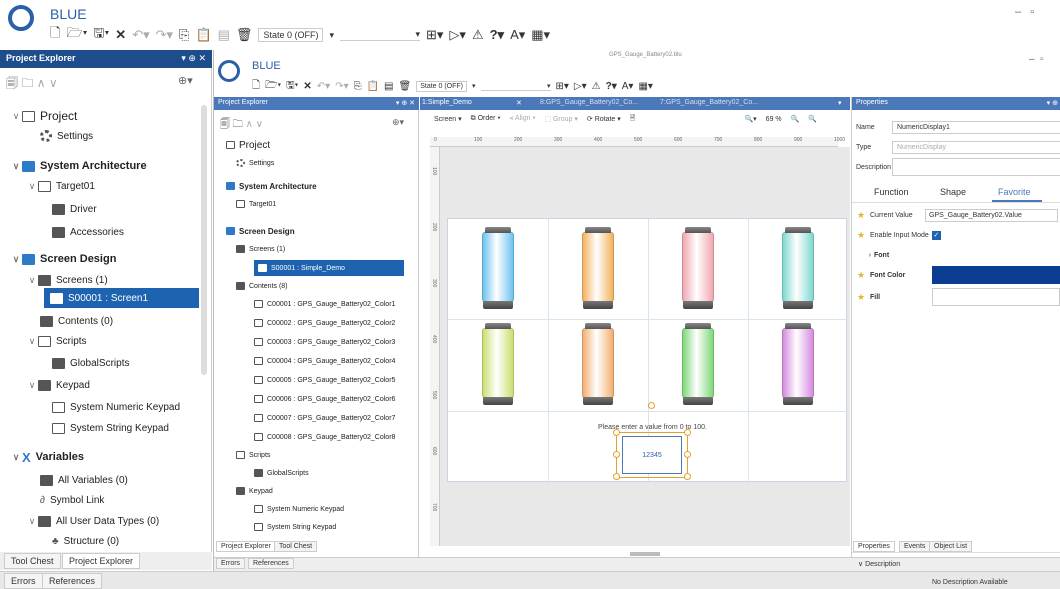 This screenshot has height=589, width=1060. What do you see at coordinates (324, 342) in the screenshot?
I see `inner-tree-item-content-3: C00003 : GPS_Gauge_Battery02_Color3` at bounding box center [324, 342].